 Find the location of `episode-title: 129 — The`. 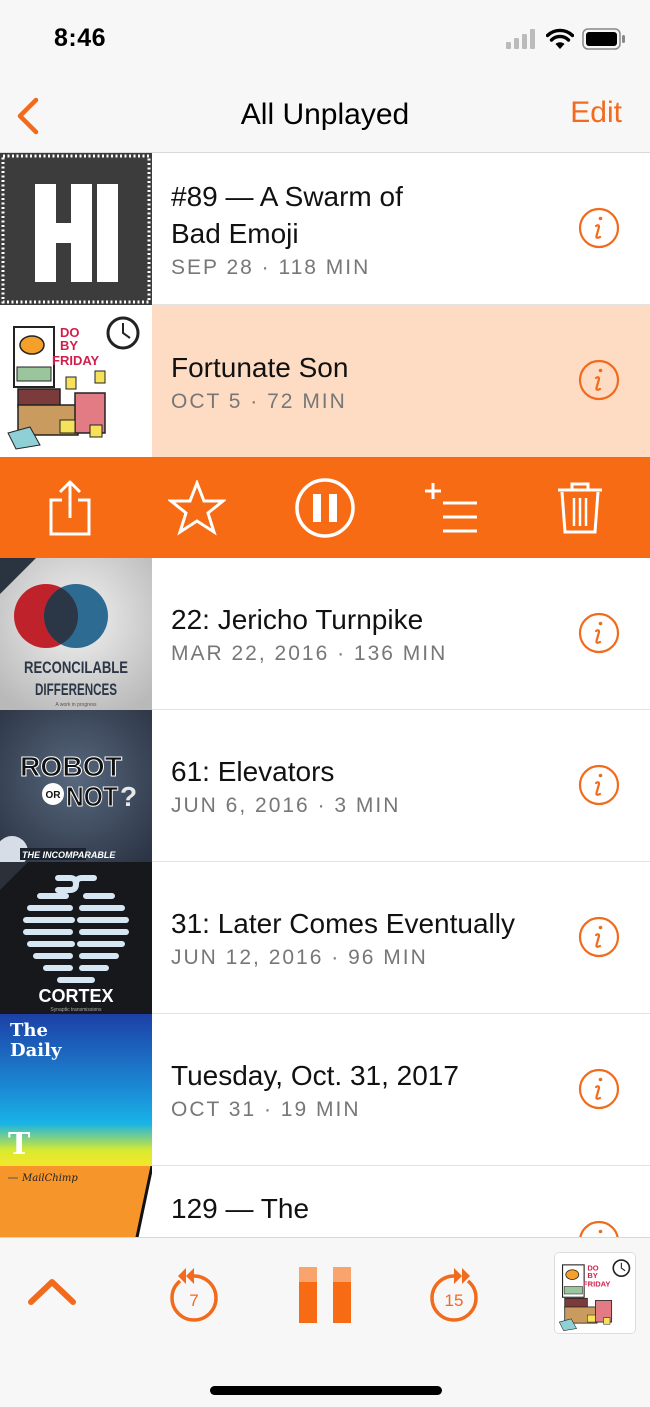

episode-title: 129 — The is located at coordinates (240, 1208).